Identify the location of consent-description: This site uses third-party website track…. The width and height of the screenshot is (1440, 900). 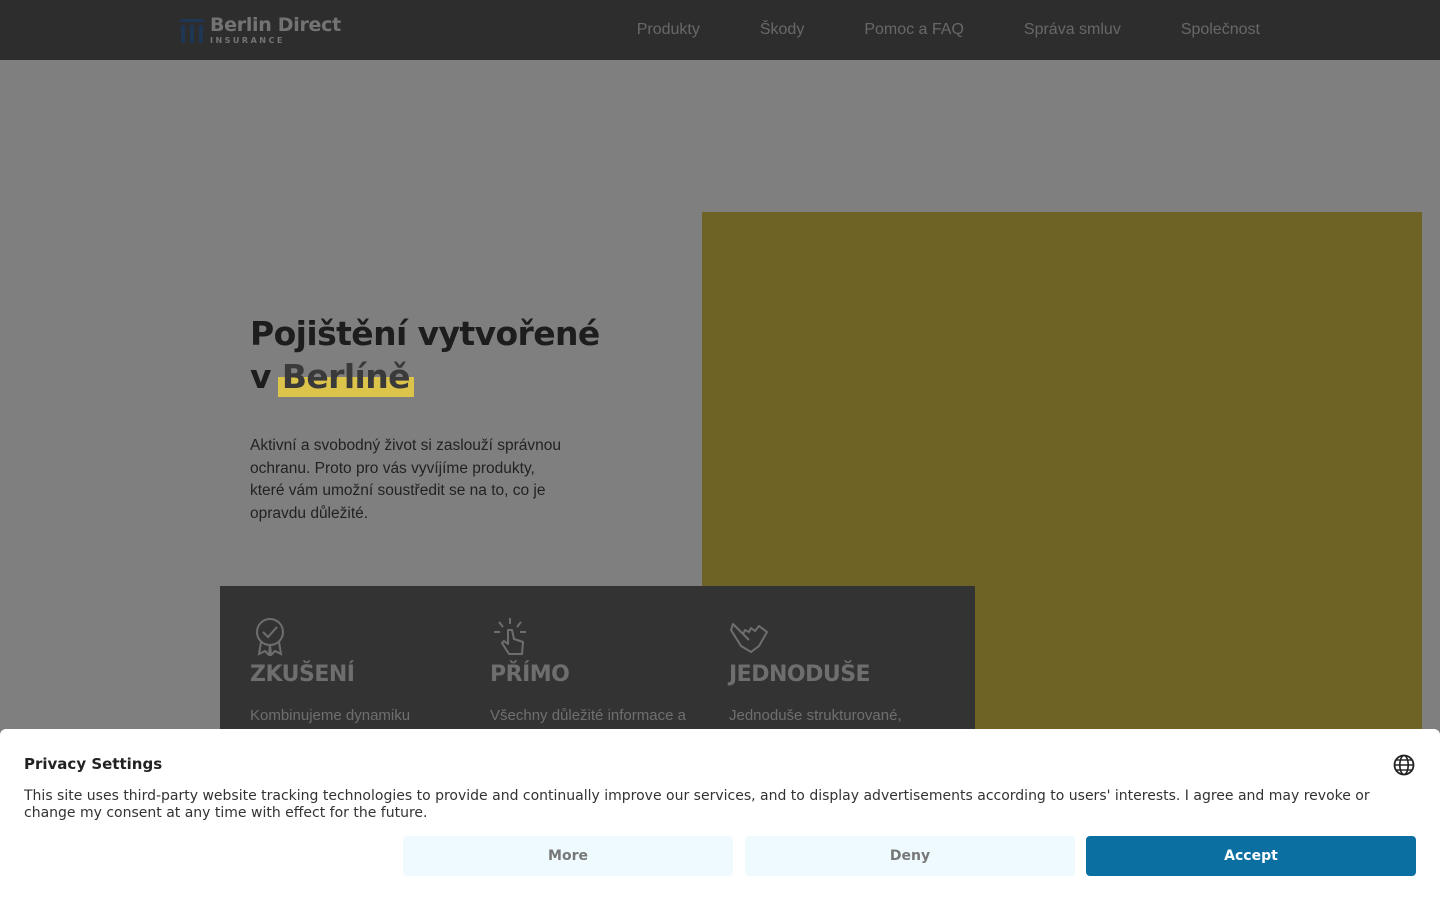
(697, 804).